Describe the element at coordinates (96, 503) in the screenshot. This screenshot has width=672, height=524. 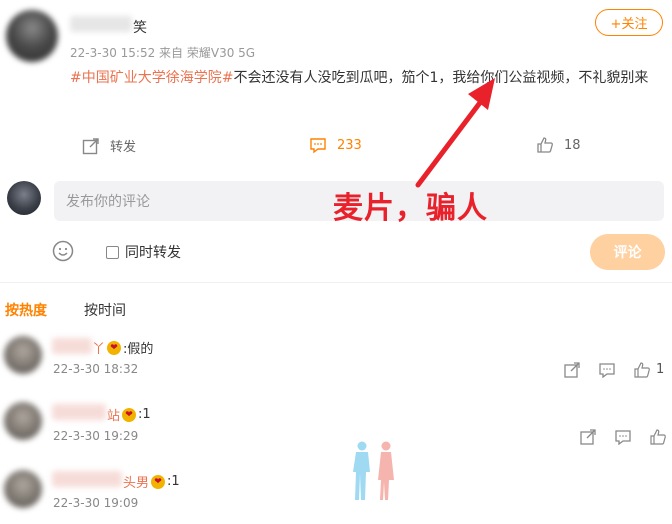
I see `comment-time: 22-3-30 19:09` at that location.